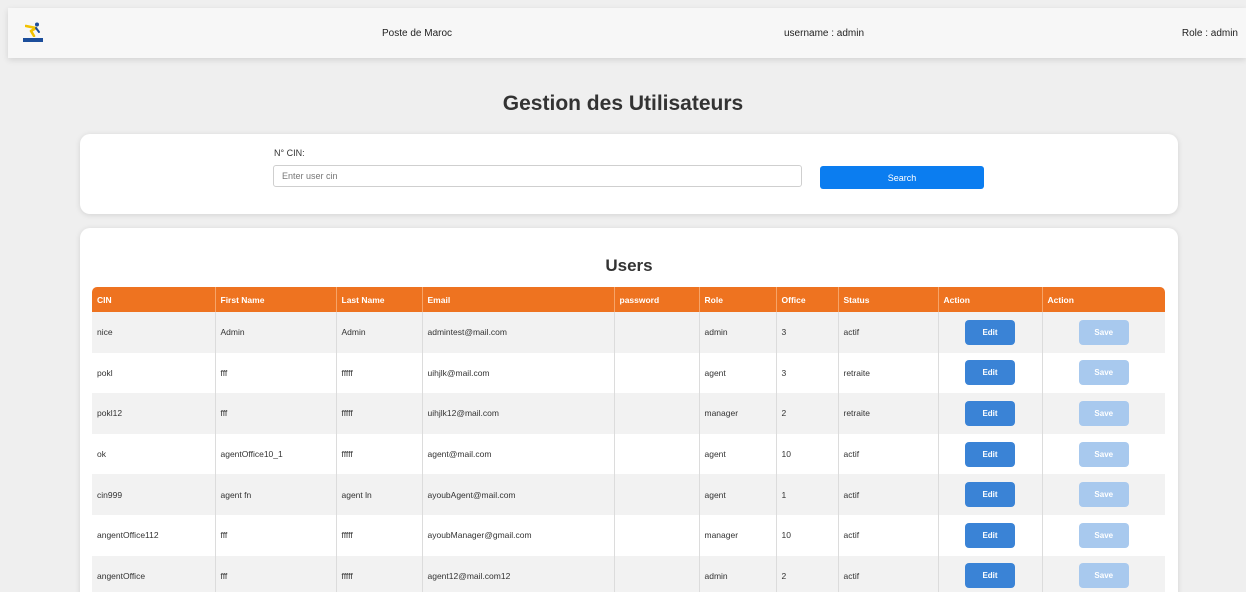  Describe the element at coordinates (902, 177) in the screenshot. I see `search-button: Search` at that location.